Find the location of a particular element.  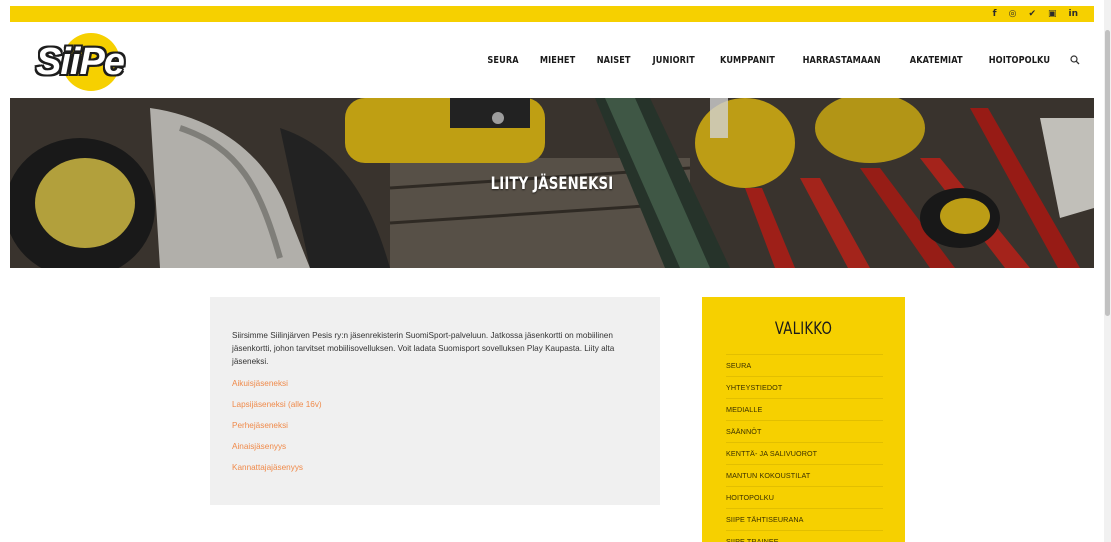

sidebar-item-yhteystiedot: YHTEYSTIEDOT is located at coordinates (804, 387).